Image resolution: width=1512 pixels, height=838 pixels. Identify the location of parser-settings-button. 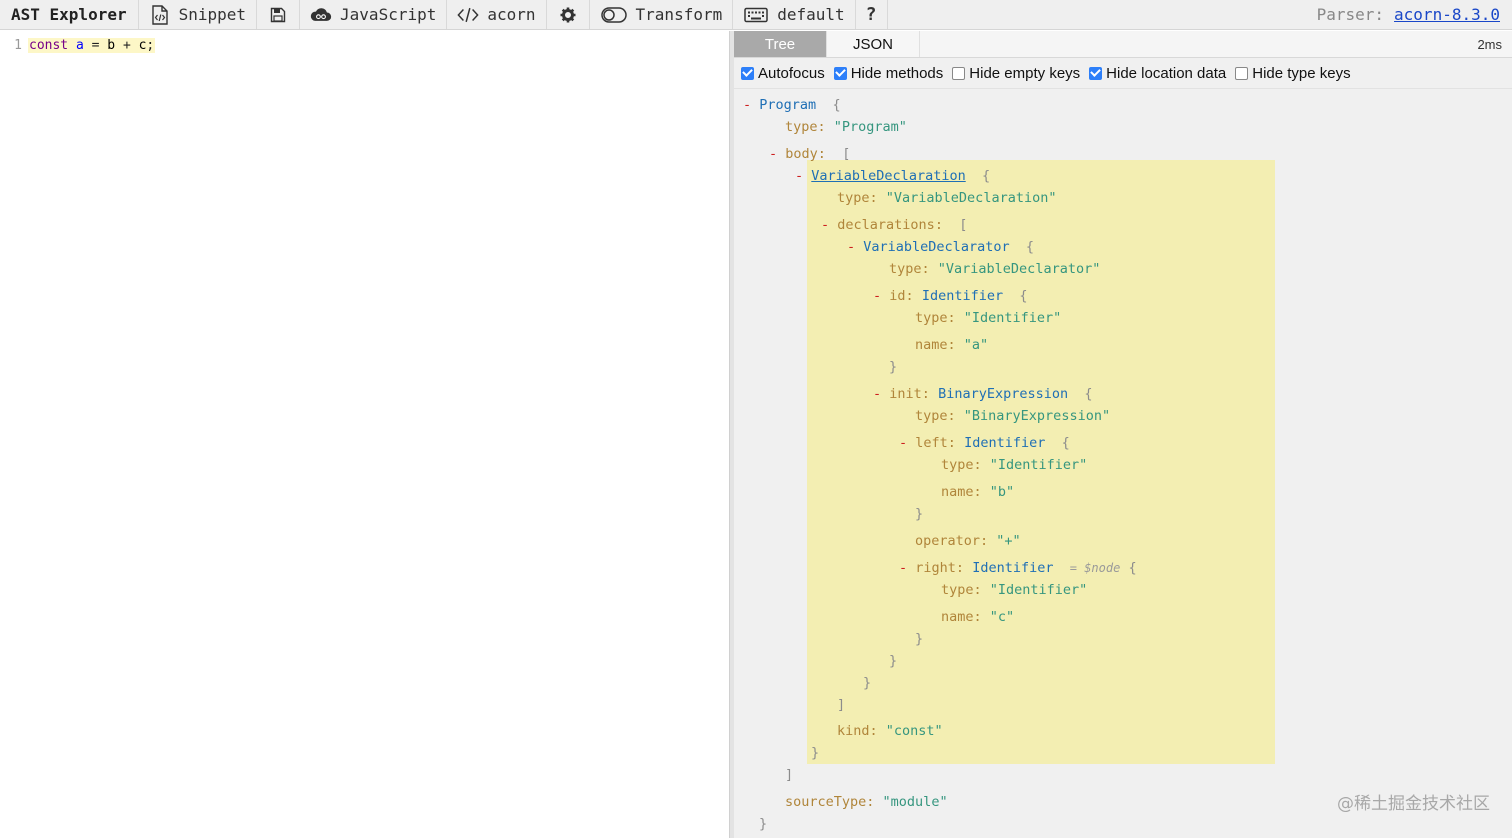
(568, 14).